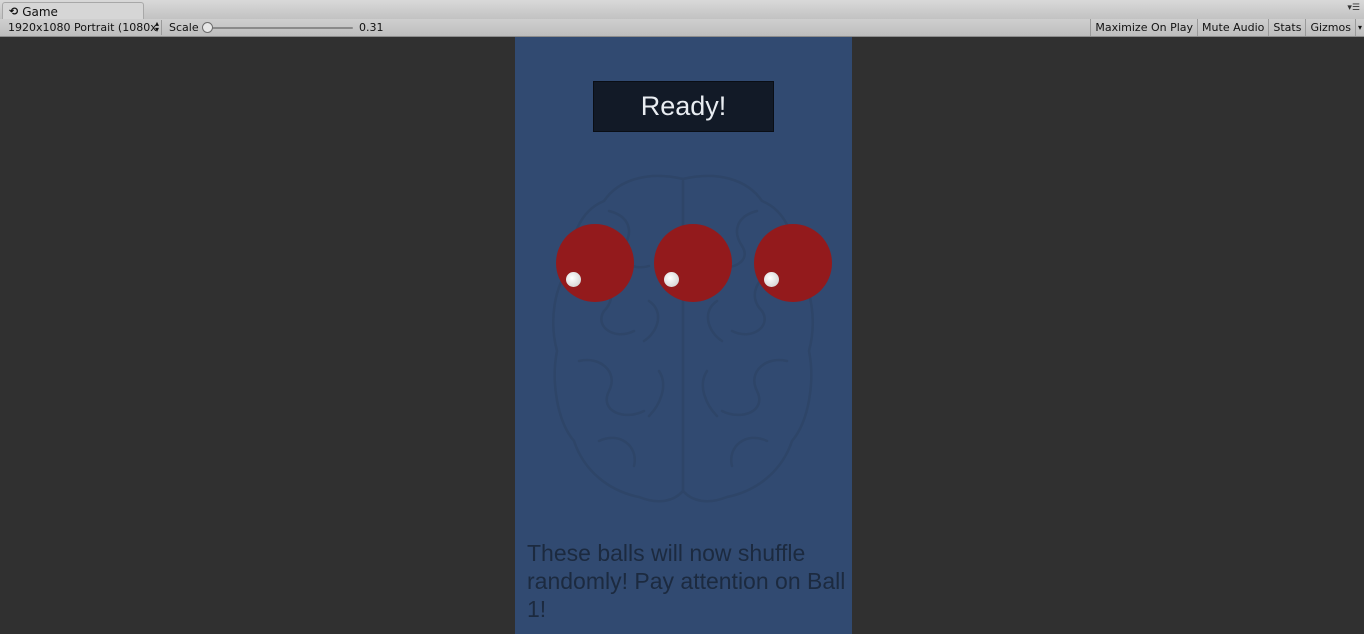  I want to click on resolution-label: 1920x1080 Portrait (1080x, so click(82, 27).